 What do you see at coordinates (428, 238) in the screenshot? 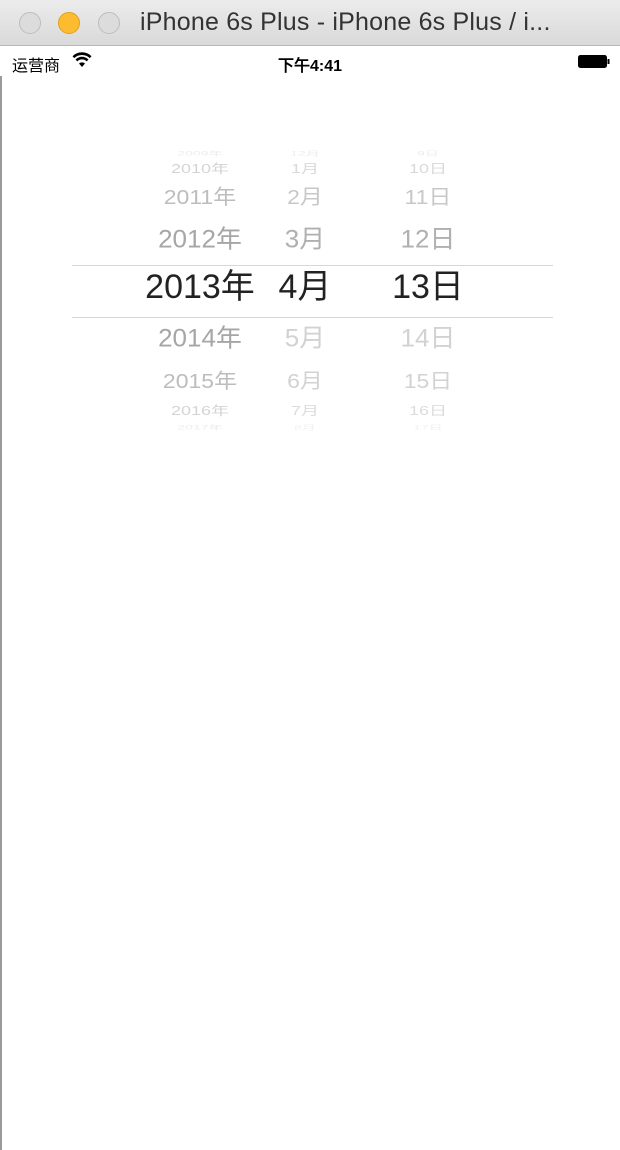
I see `day-option: 12日` at bounding box center [428, 238].